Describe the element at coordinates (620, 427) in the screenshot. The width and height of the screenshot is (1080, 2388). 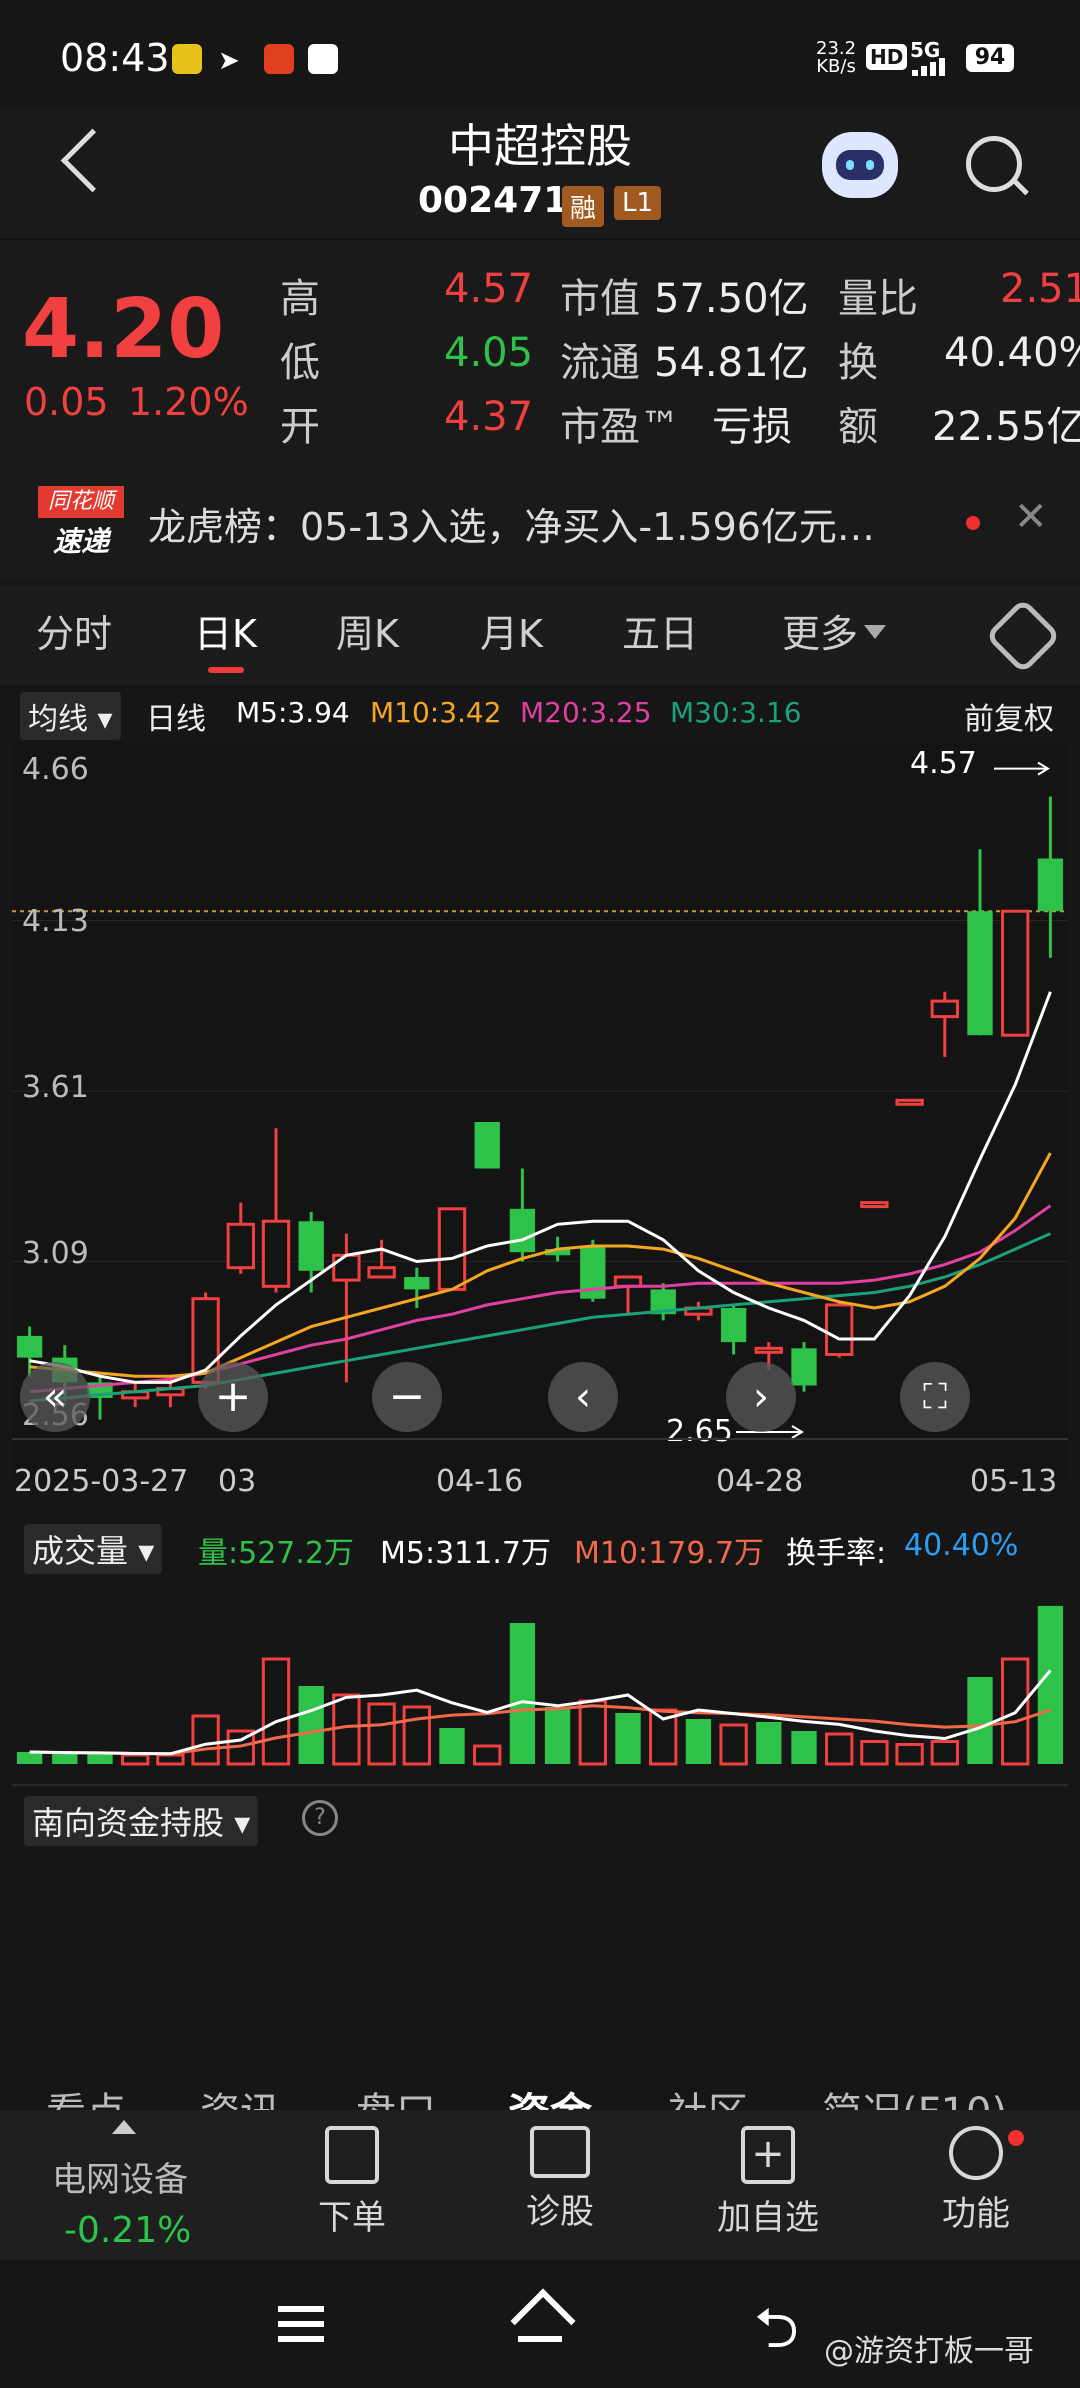
I see `stat-label-pe: 市盈™` at that location.